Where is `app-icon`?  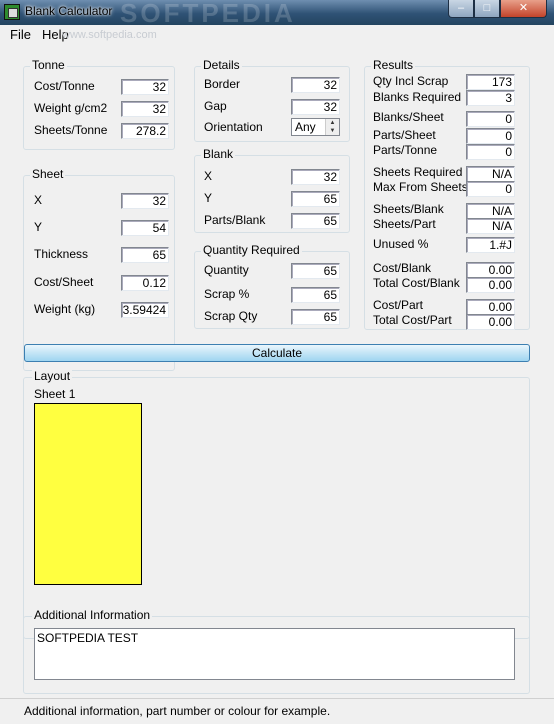
app-icon is located at coordinates (12, 12).